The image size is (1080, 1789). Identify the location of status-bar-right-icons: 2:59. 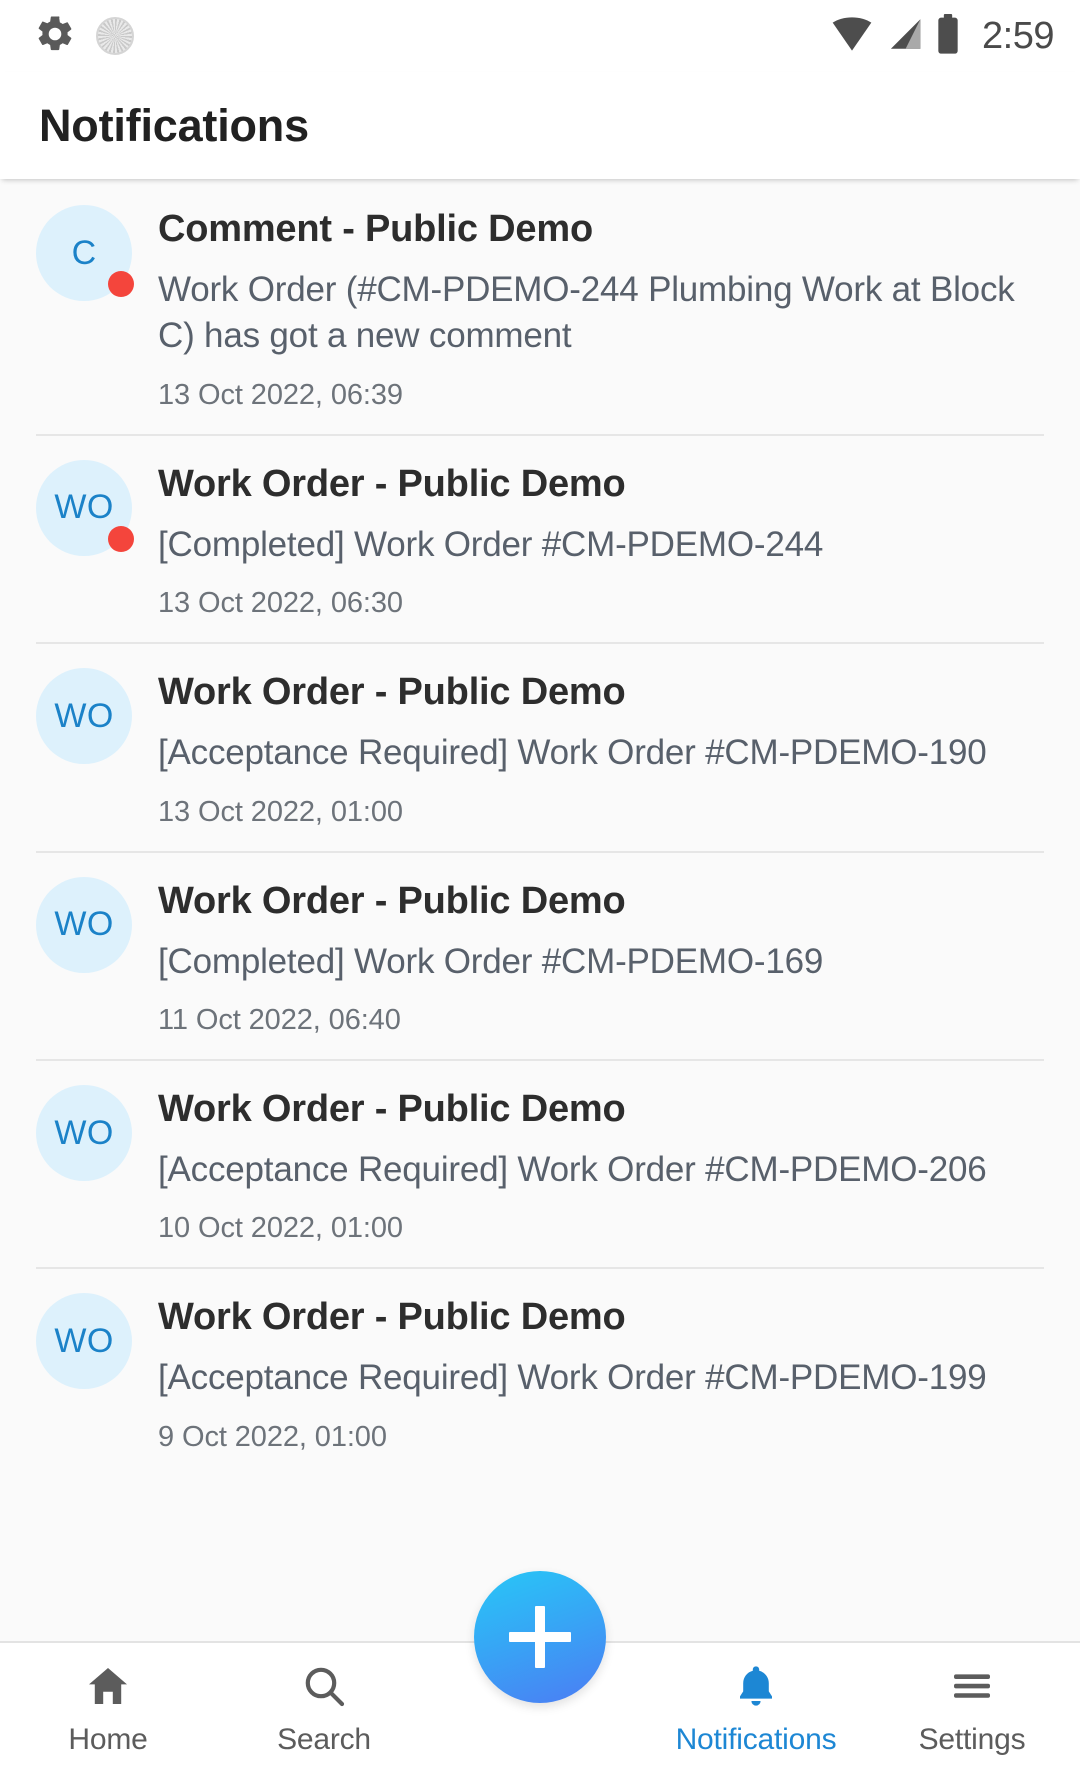
(943, 36).